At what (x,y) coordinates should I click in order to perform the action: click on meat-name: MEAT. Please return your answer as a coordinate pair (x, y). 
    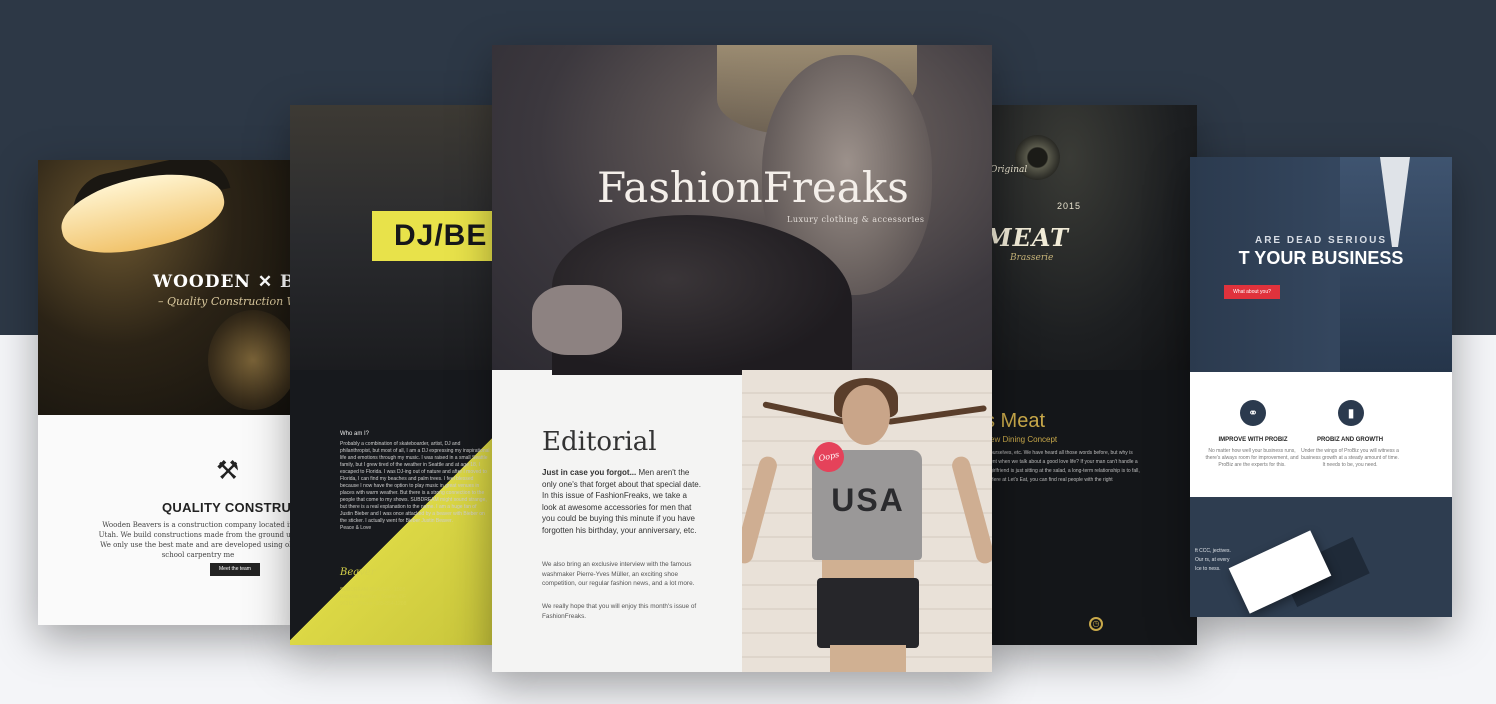
    Looking at the image, I should click on (1027, 237).